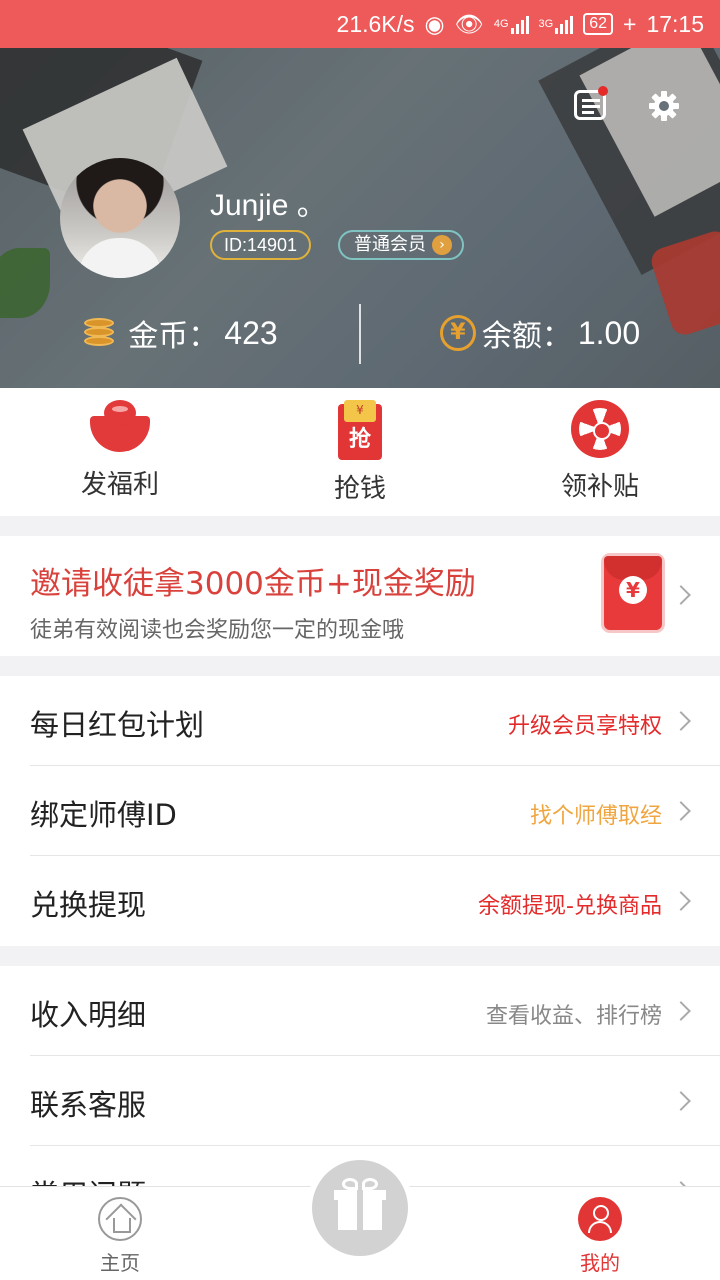 The width and height of the screenshot is (720, 1280). What do you see at coordinates (570, 906) in the screenshot?
I see `menu-row-hint: 余额提现-兑换商品` at bounding box center [570, 906].